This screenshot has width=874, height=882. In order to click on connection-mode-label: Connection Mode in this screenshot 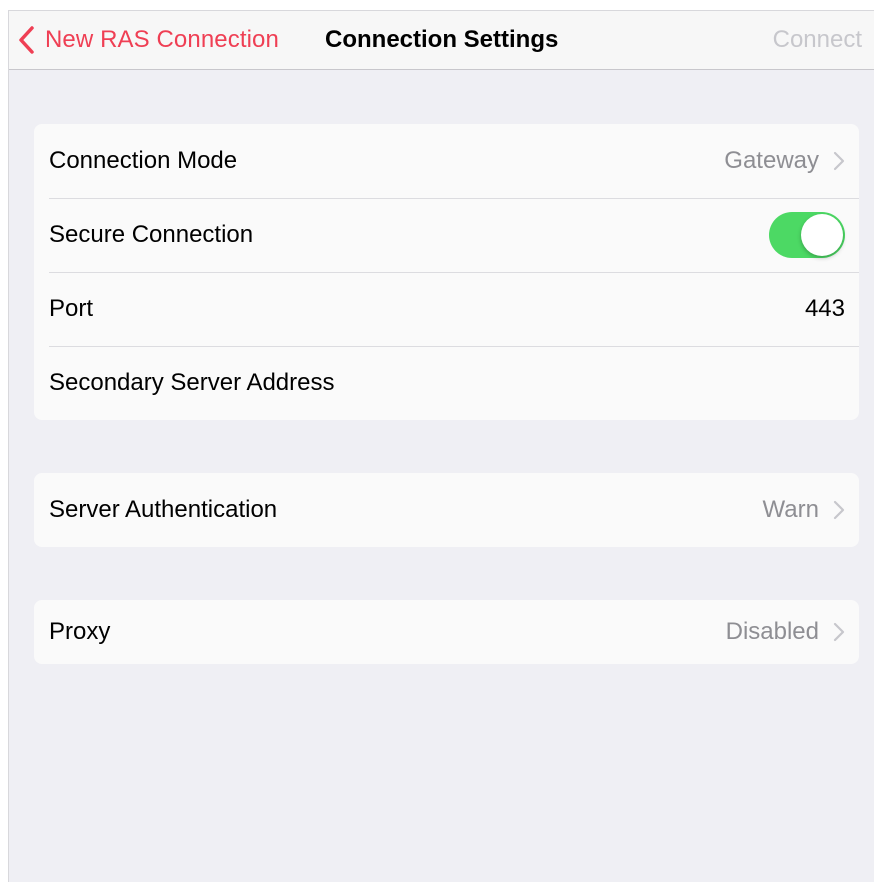, I will do `click(143, 160)`.